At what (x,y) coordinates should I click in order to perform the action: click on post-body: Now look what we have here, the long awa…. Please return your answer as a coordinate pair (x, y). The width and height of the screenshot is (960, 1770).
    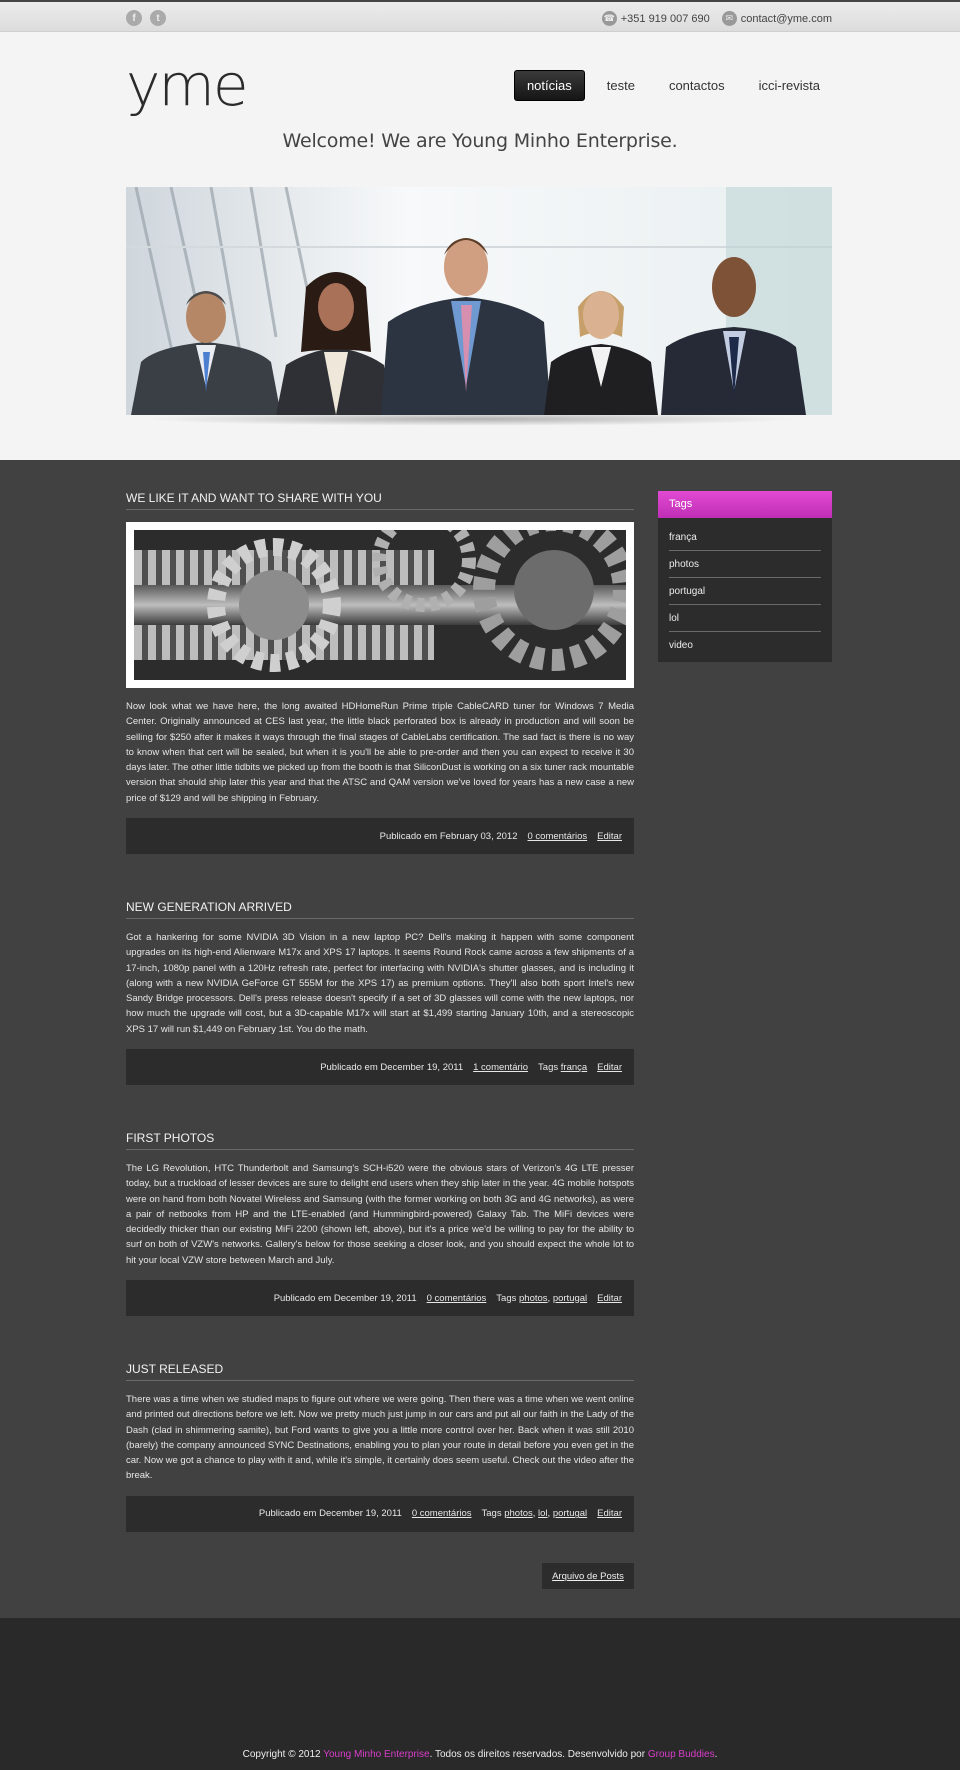
    Looking at the image, I should click on (380, 752).